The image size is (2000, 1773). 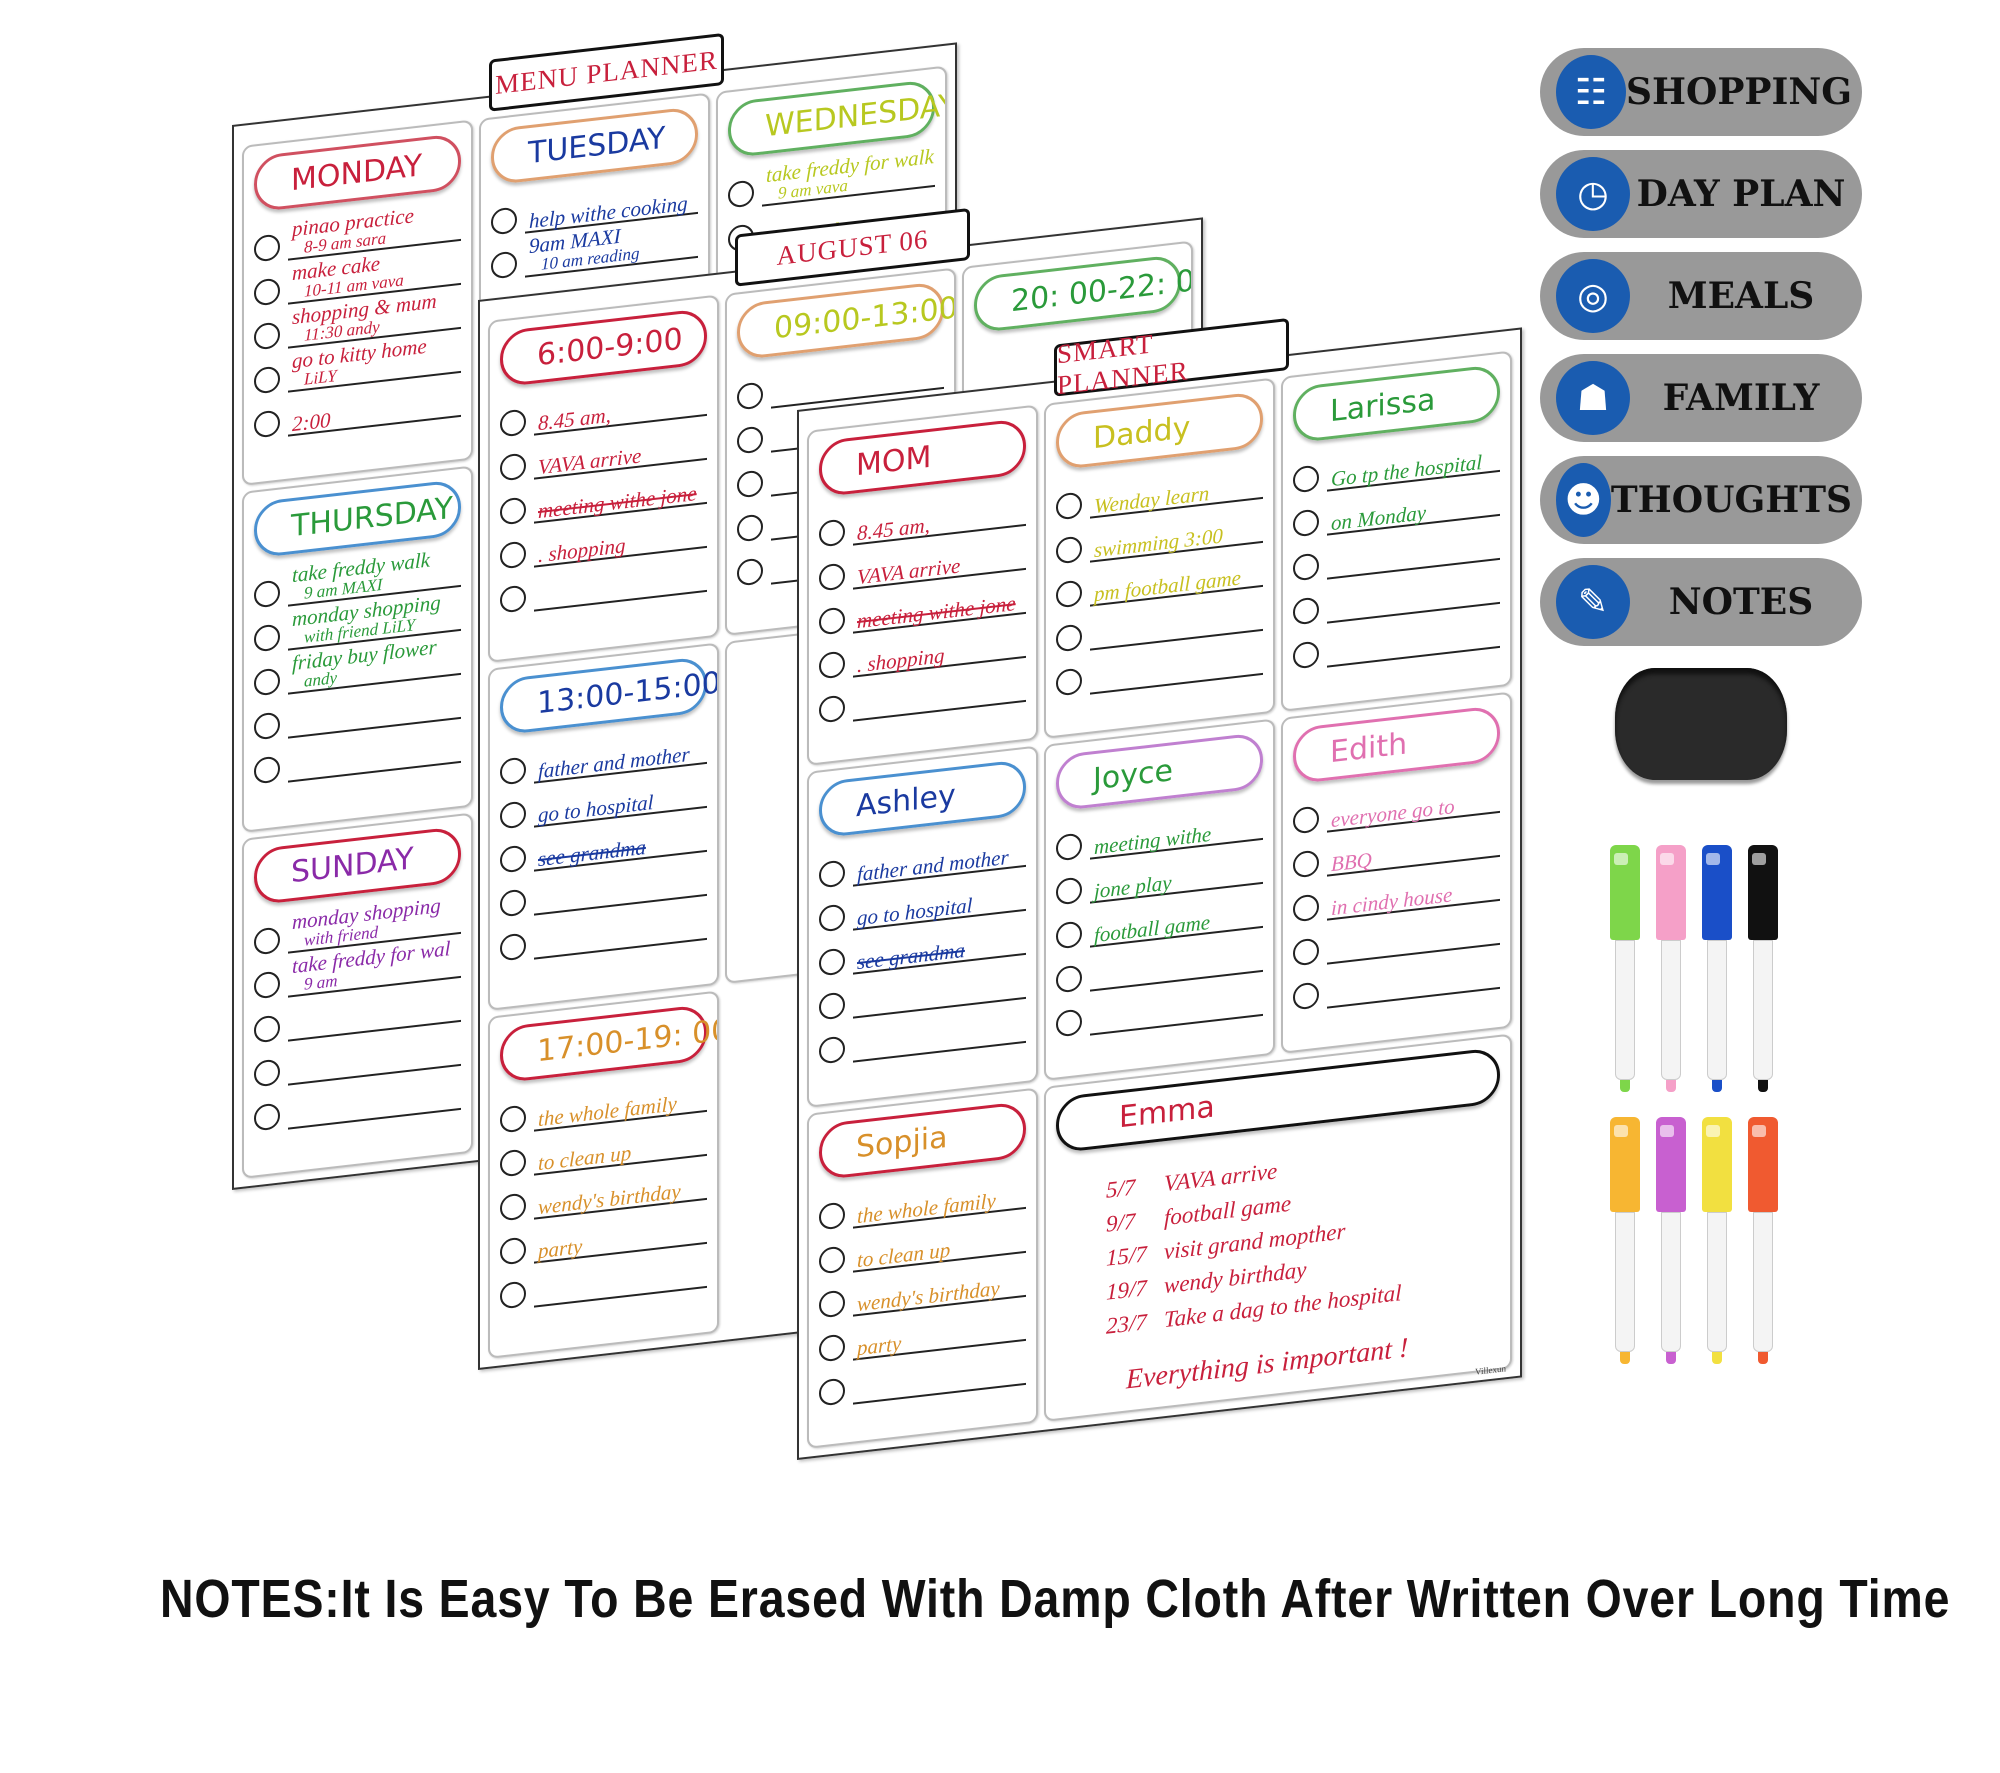 What do you see at coordinates (1701, 500) in the screenshot?
I see `label-thoughts: ☻ THOUGHTS` at bounding box center [1701, 500].